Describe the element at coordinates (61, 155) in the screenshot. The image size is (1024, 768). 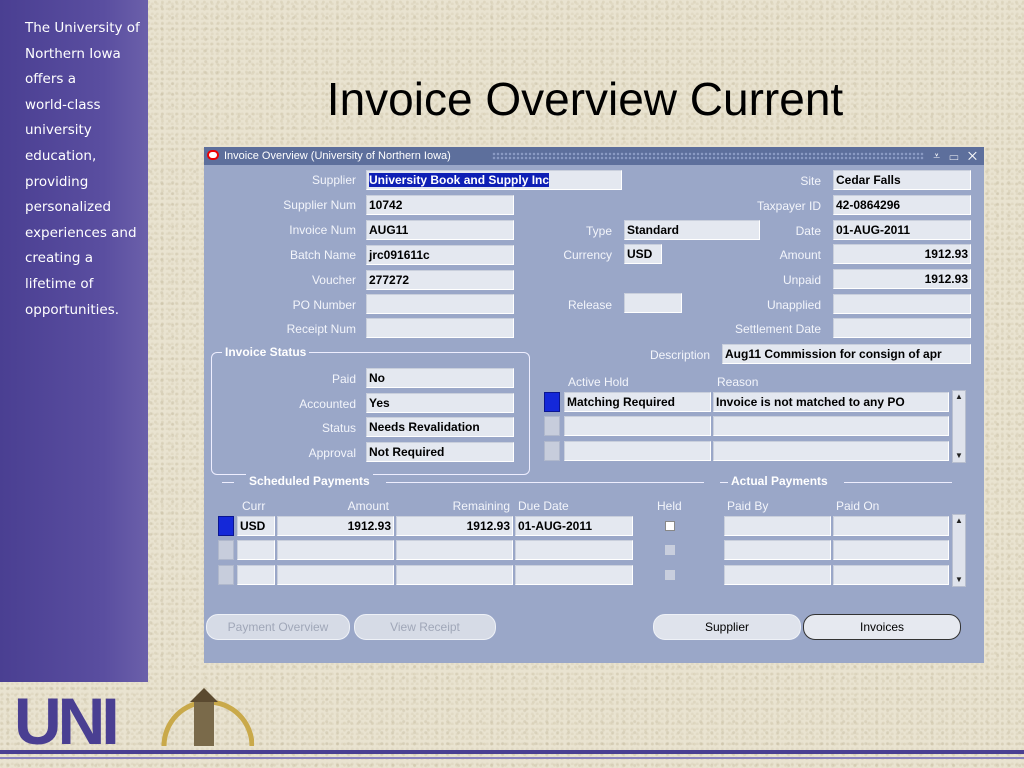
I see `tagline-line: education,` at that location.